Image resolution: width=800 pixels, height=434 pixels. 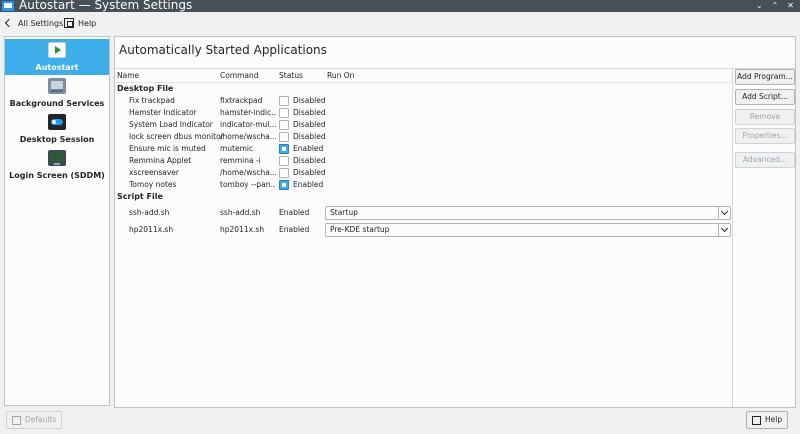 I want to click on all-settings-label: All Settings, so click(x=41, y=23).